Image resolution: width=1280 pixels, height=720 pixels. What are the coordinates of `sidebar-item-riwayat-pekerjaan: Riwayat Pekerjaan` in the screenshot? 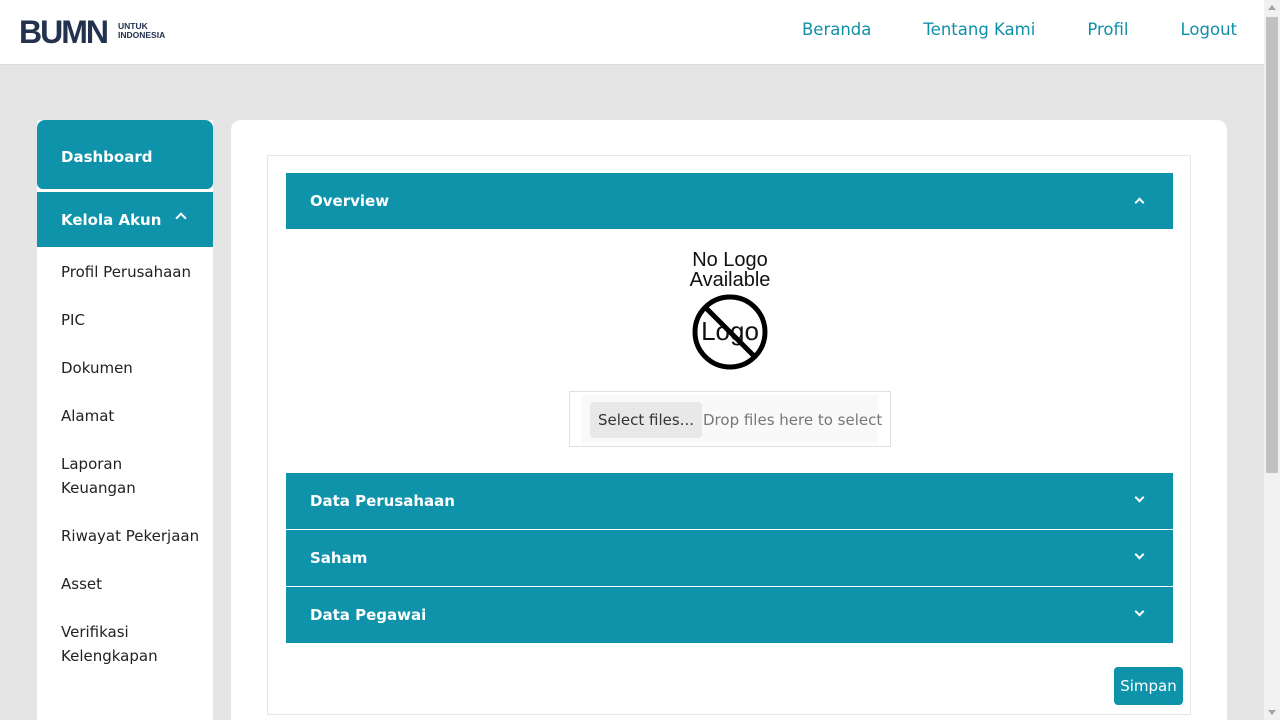 It's located at (136, 536).